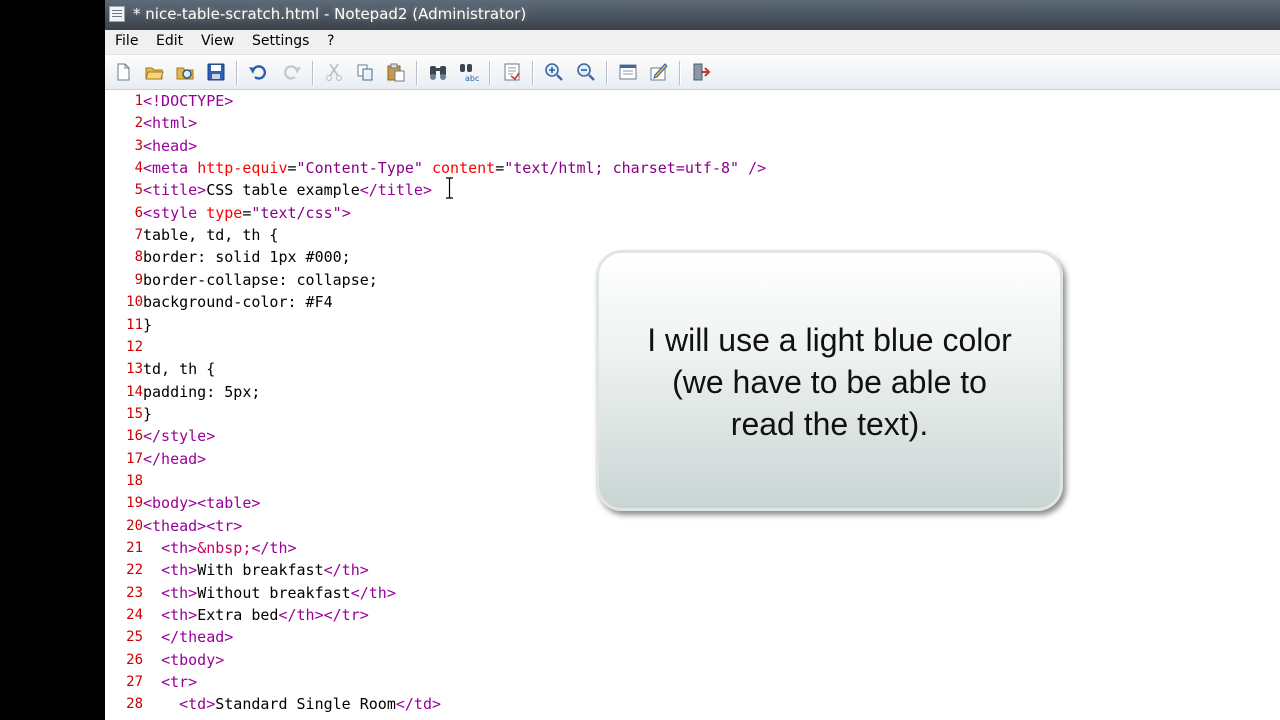 The width and height of the screenshot is (1280, 720). What do you see at coordinates (692, 146) in the screenshot?
I see `code-line: 3 <head>` at bounding box center [692, 146].